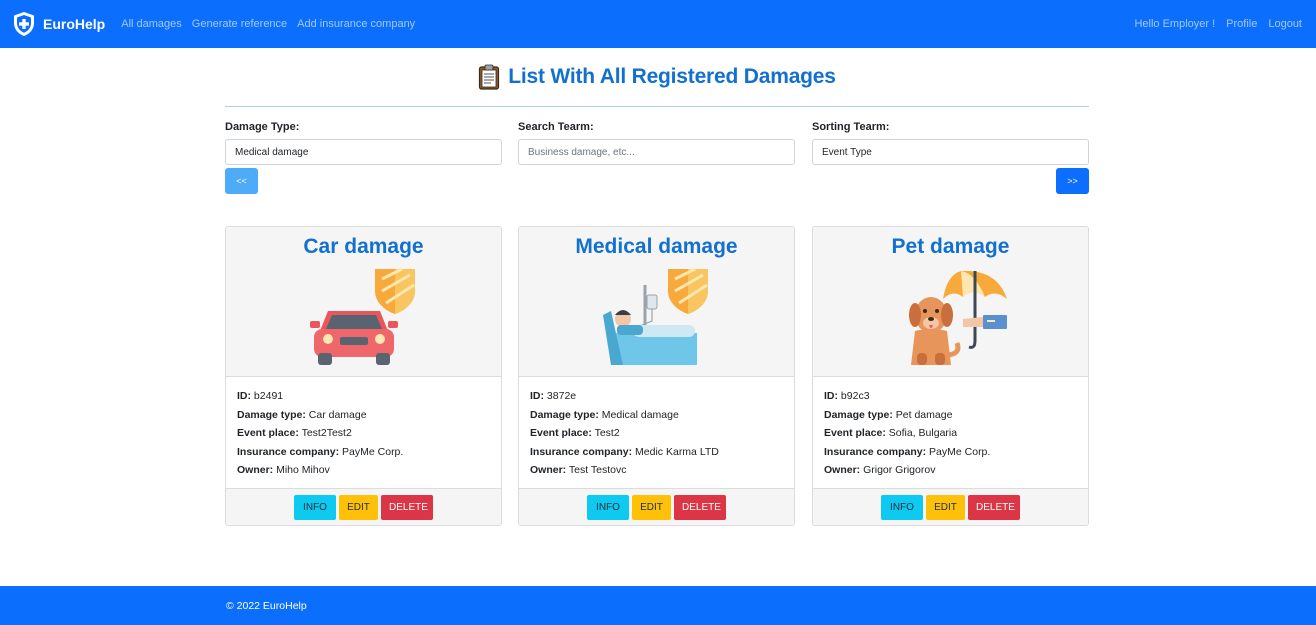 Image resolution: width=1316 pixels, height=625 pixels. Describe the element at coordinates (597, 470) in the screenshot. I see `owner-value: Test Testovc` at that location.